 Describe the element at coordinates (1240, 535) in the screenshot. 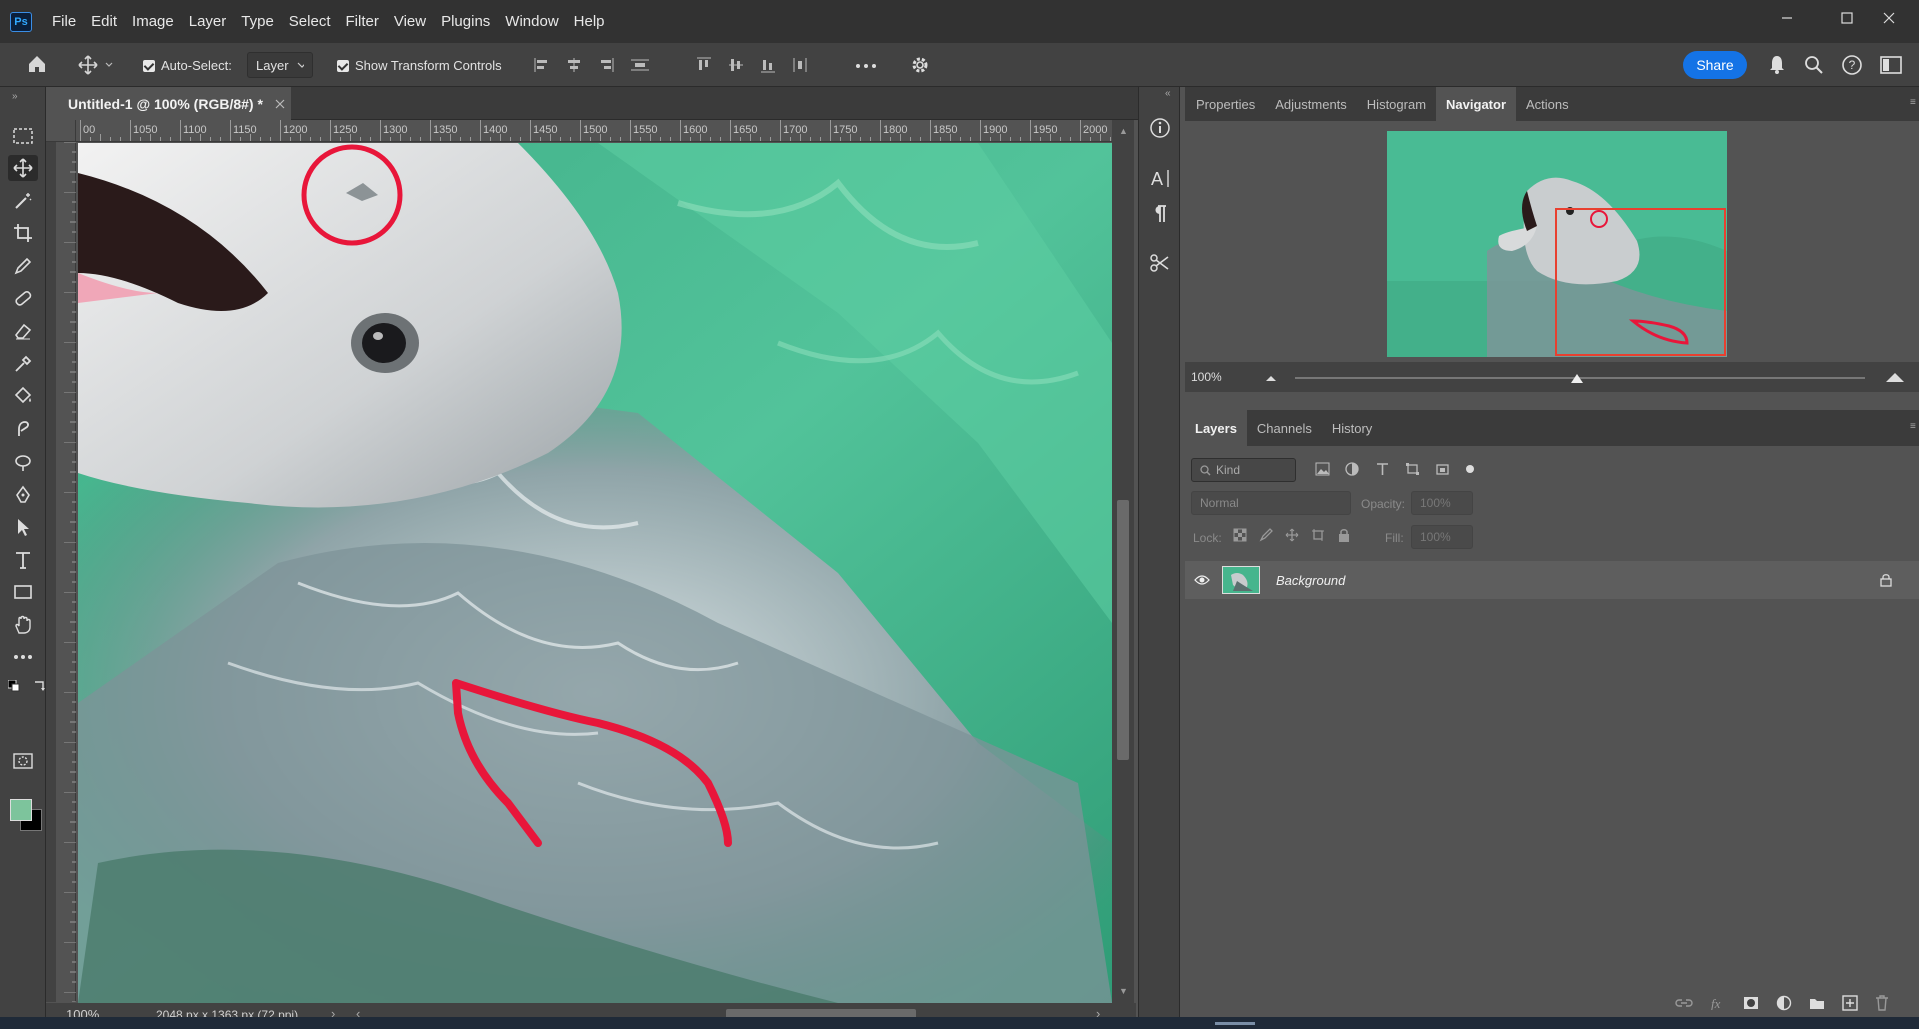

I see `lock-transparent-icon` at that location.